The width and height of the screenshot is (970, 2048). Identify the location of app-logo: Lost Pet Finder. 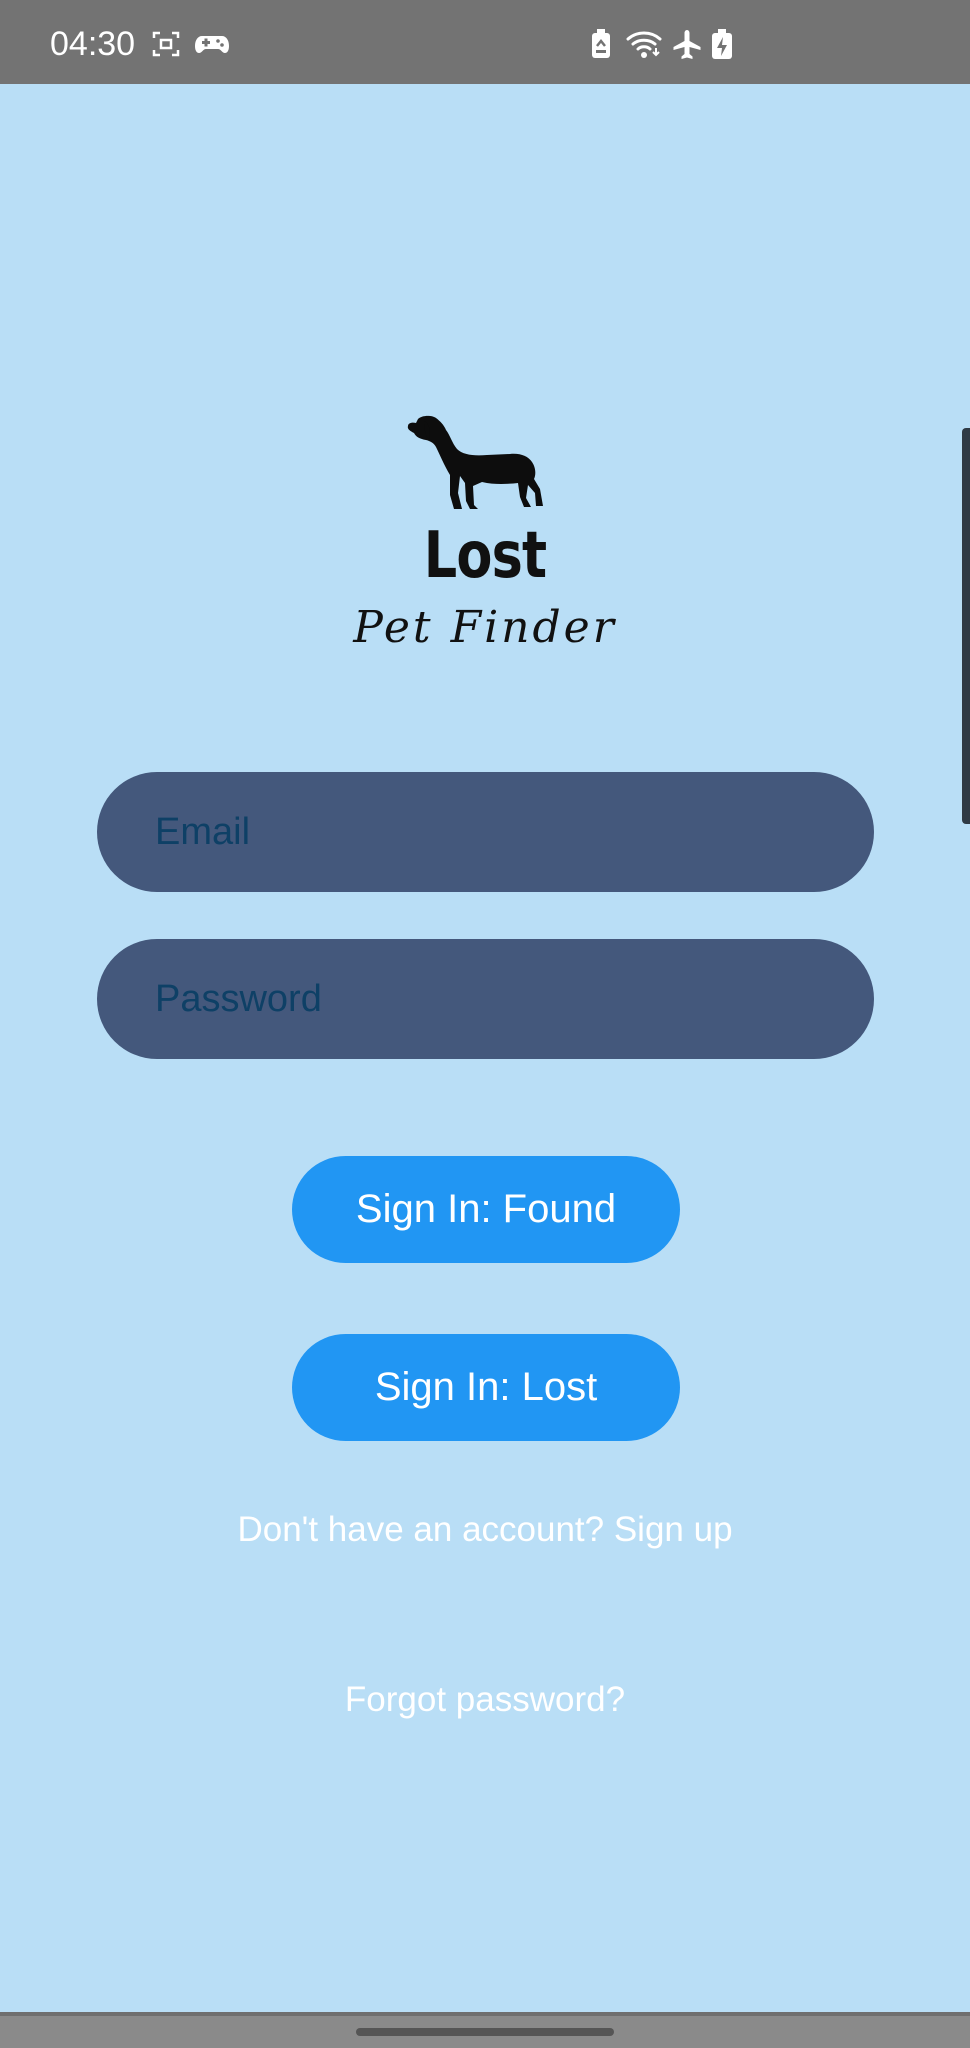
(485, 537).